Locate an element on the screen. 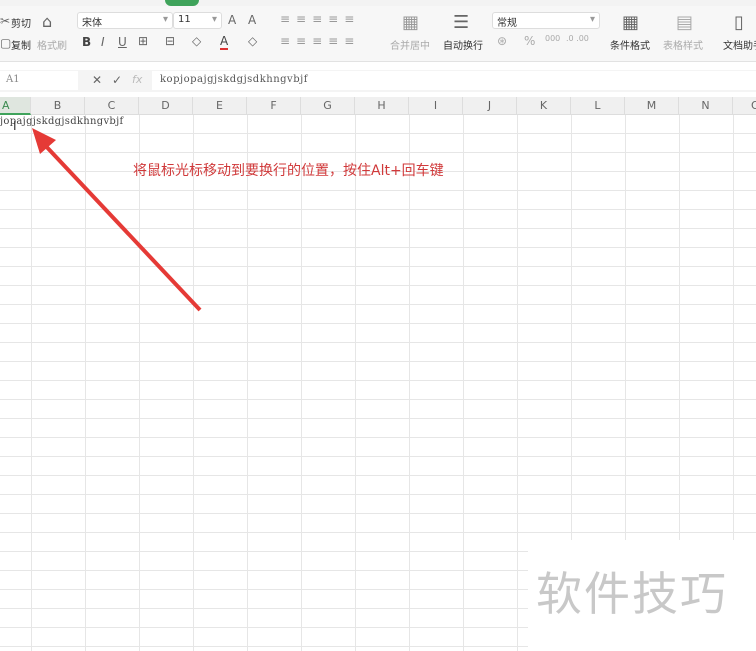 The image size is (756, 651). arrow-head is located at coordinates (44, 141).